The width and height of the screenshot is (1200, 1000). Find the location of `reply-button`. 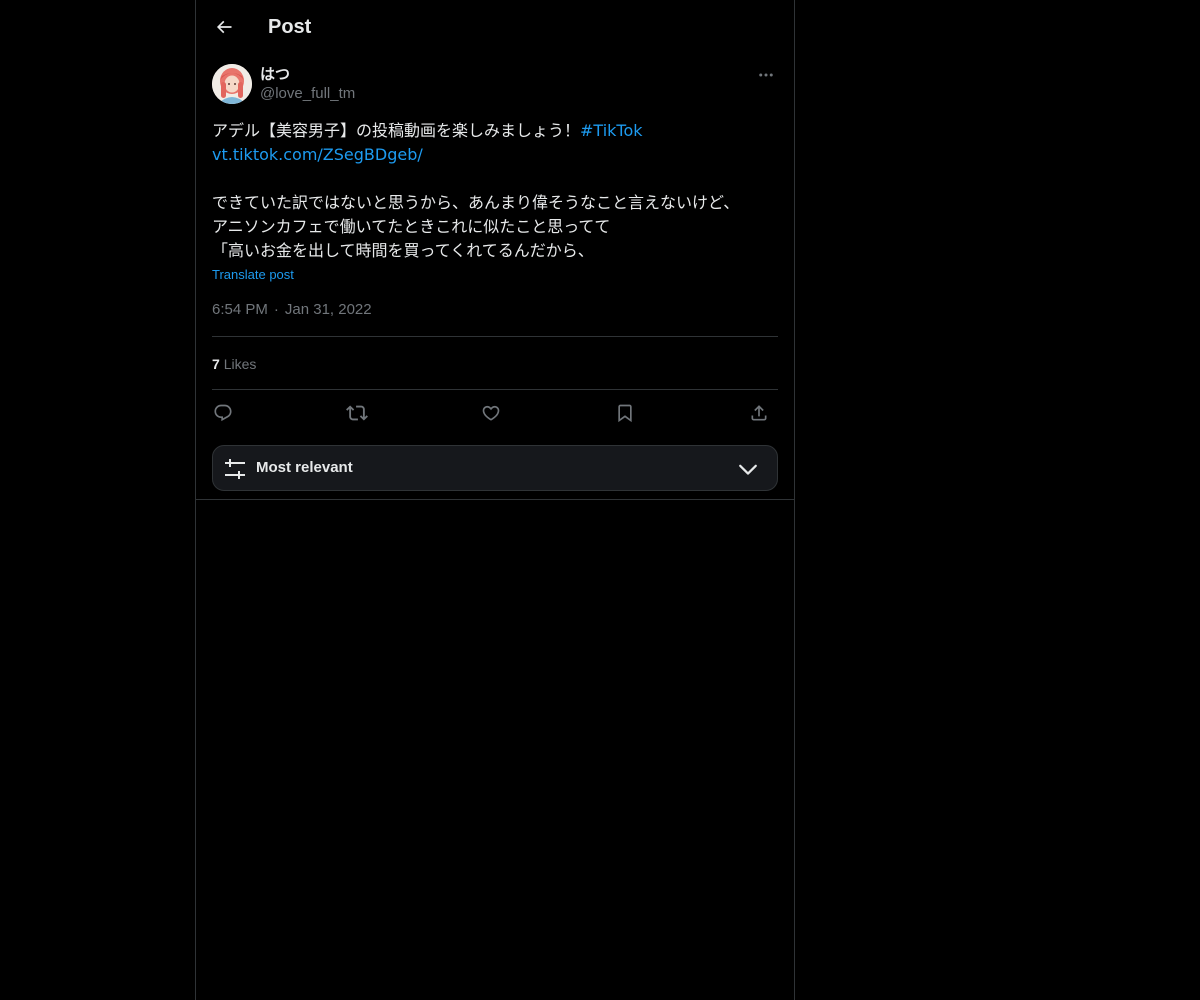

reply-button is located at coordinates (223, 413).